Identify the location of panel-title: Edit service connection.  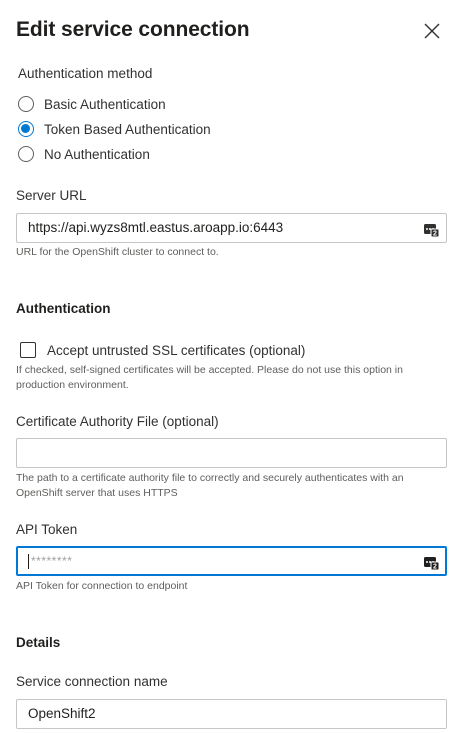
(133, 29).